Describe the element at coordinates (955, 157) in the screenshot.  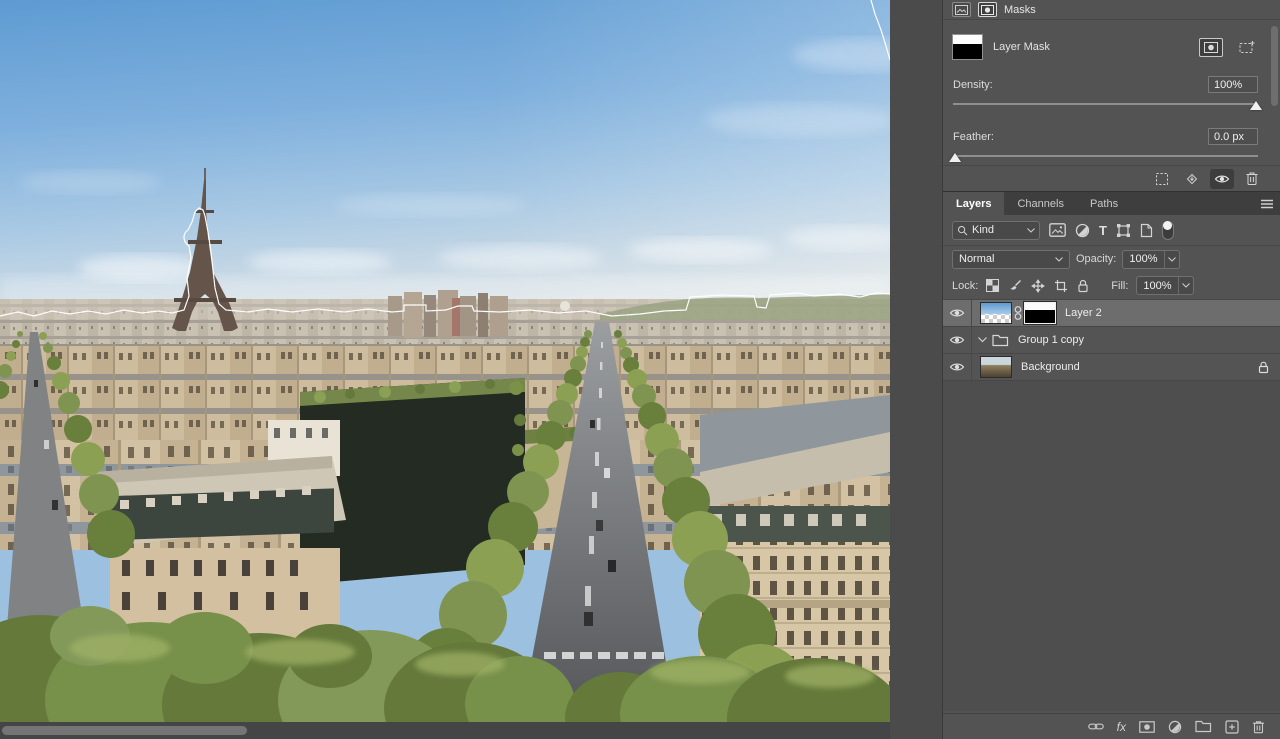
I see `feather-slider-thumb` at that location.